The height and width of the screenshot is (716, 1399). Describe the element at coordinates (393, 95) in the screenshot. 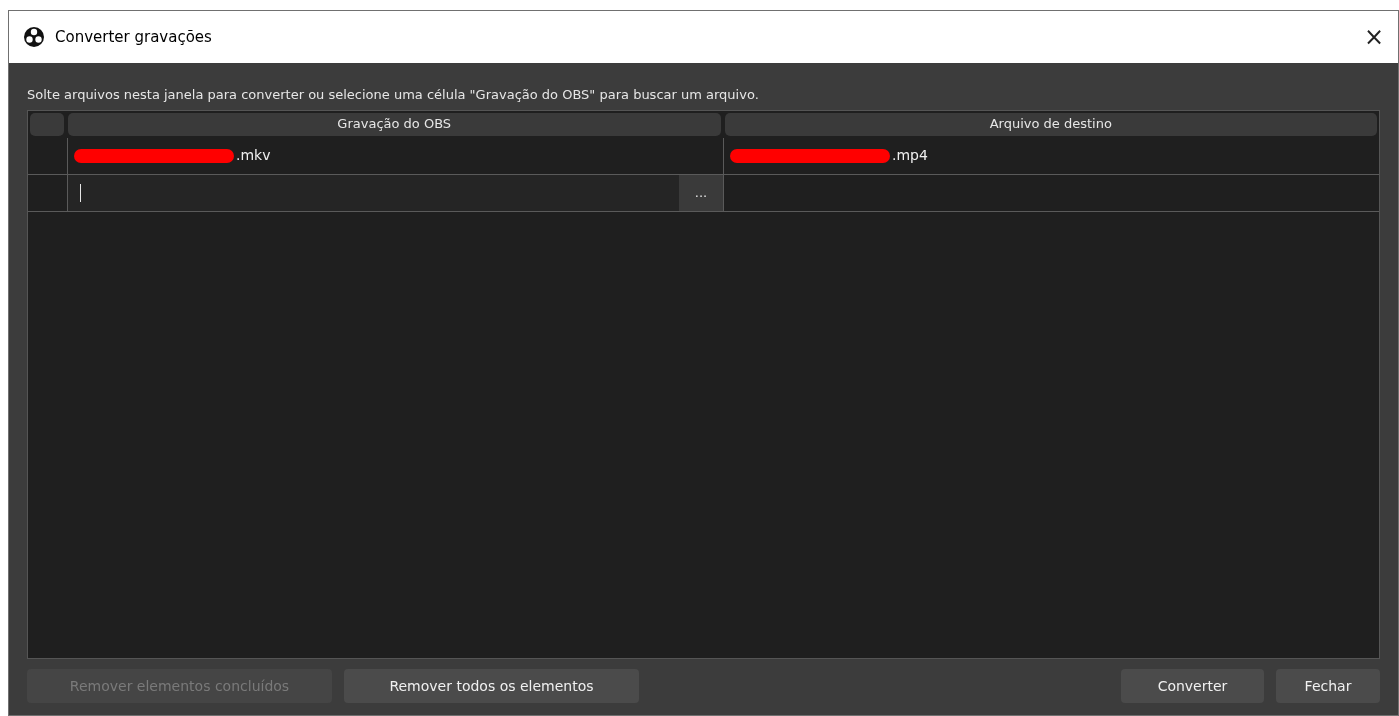

I see `hint-text: Solte arquivos nesta janela para converter ou selecione uma célula "Gravação do OBS" para buscar um arquivo.` at that location.